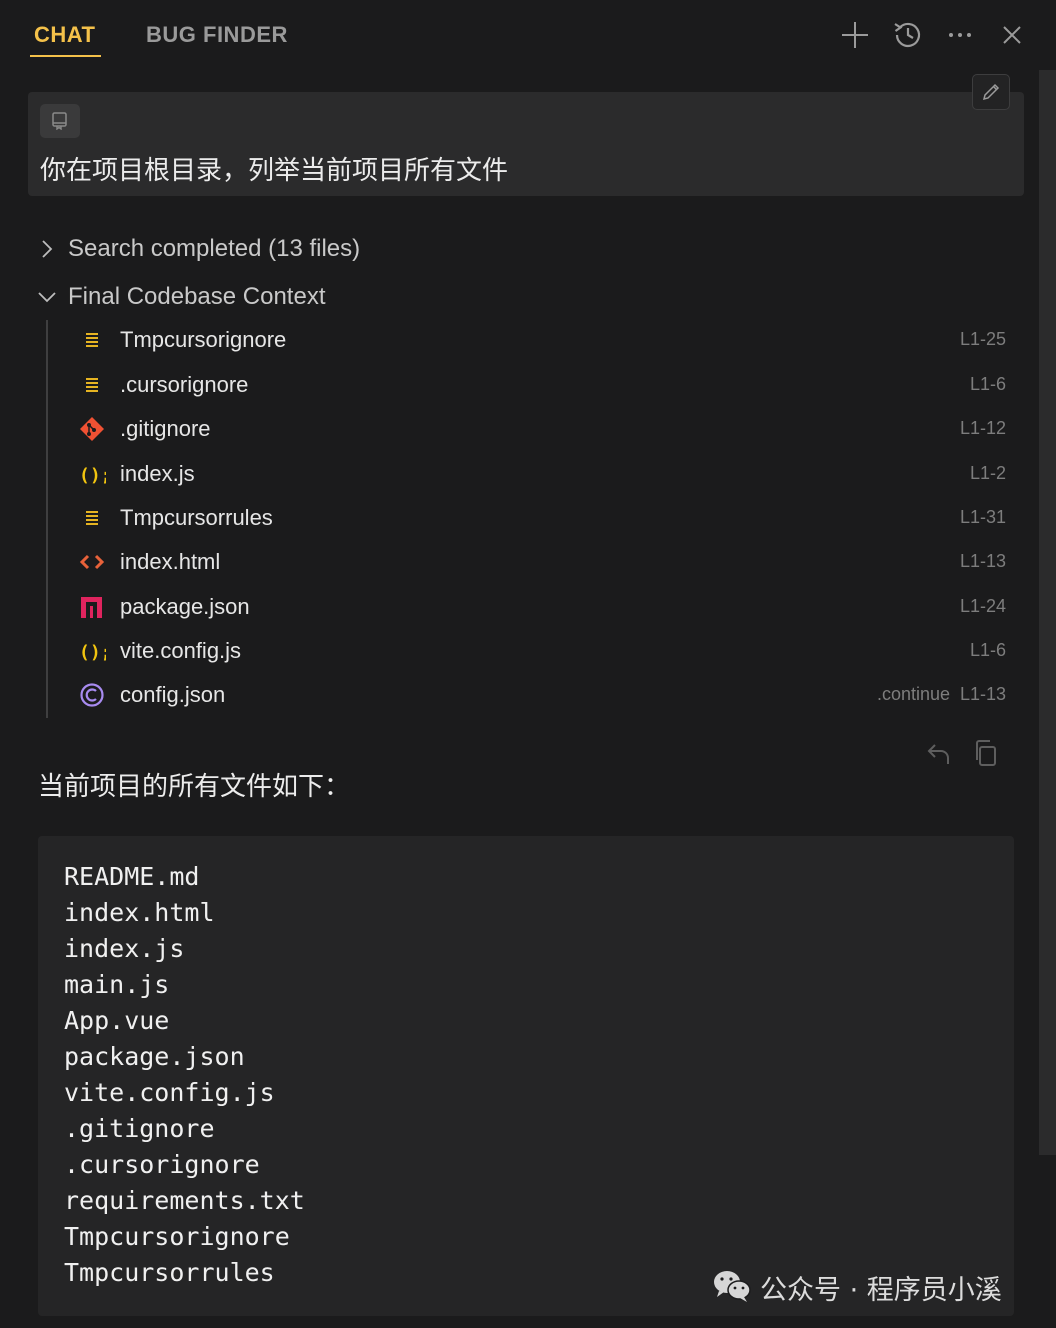 The width and height of the screenshot is (1056, 1328). I want to click on copy-icon, so click(986, 753).